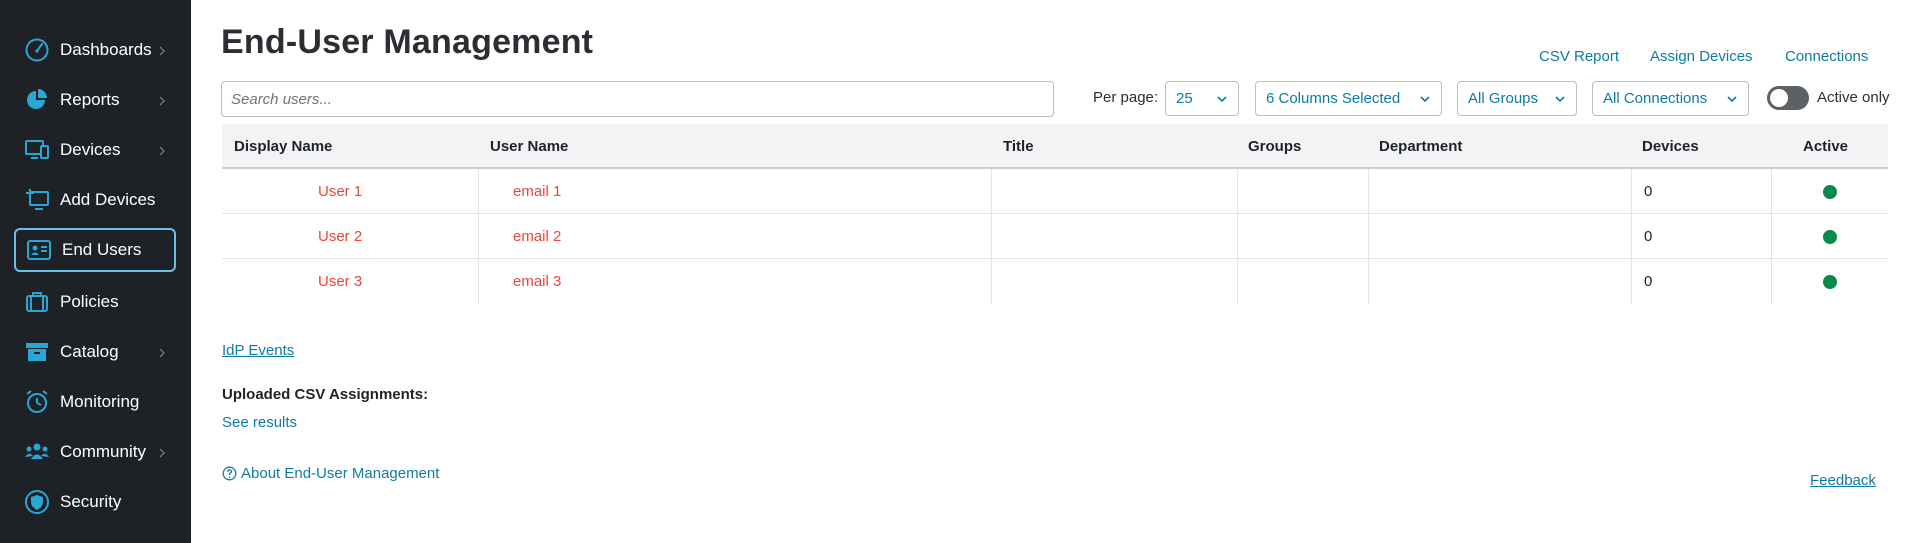 The image size is (1918, 543). I want to click on sidebar-item-policies: Policies, so click(95, 302).